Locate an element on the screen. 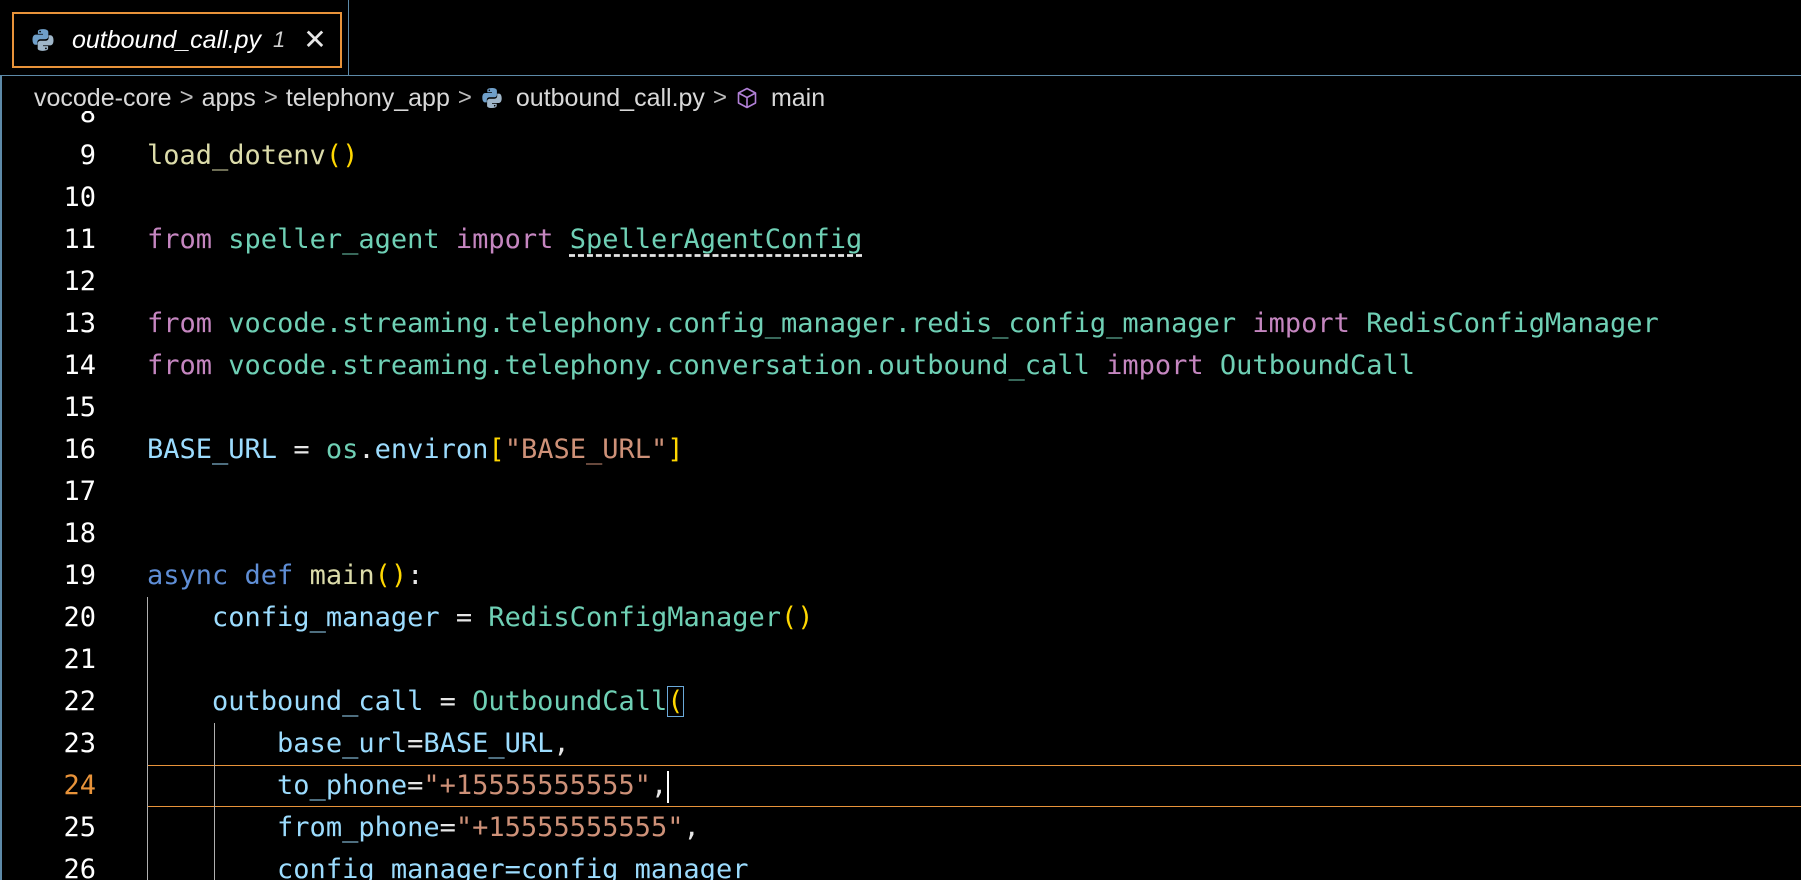 The height and width of the screenshot is (880, 1801). breadcrumb-item-root: vocode-core is located at coordinates (103, 98).